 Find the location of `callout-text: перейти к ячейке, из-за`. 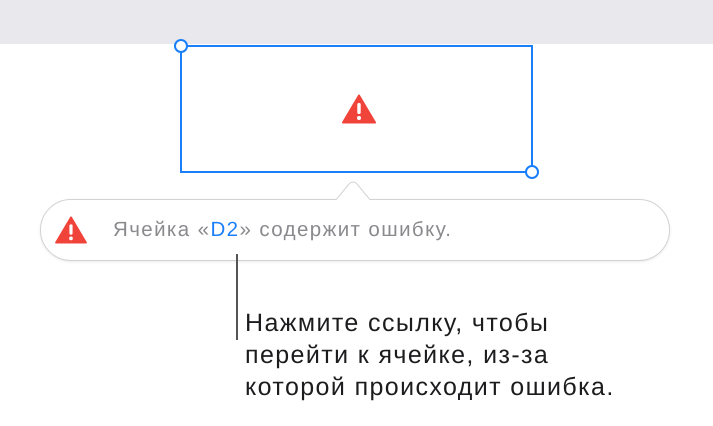

callout-text: перейти к ячейке, из-за is located at coordinates (397, 355).